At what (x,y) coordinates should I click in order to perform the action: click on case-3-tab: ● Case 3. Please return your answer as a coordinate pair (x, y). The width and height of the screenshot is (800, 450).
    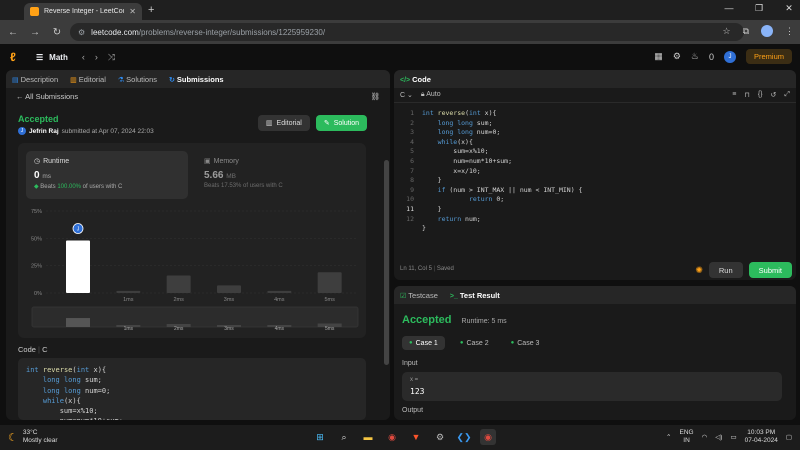
    Looking at the image, I should click on (525, 343).